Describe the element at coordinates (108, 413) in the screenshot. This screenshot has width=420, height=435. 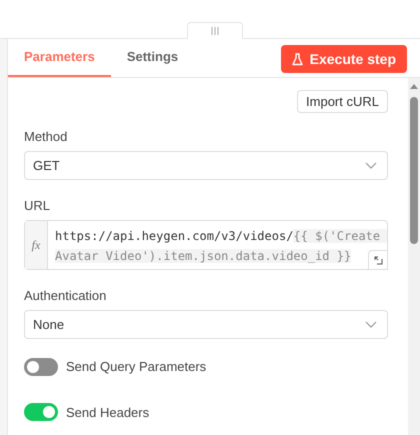
I see `toggle-label: Send Headers` at that location.